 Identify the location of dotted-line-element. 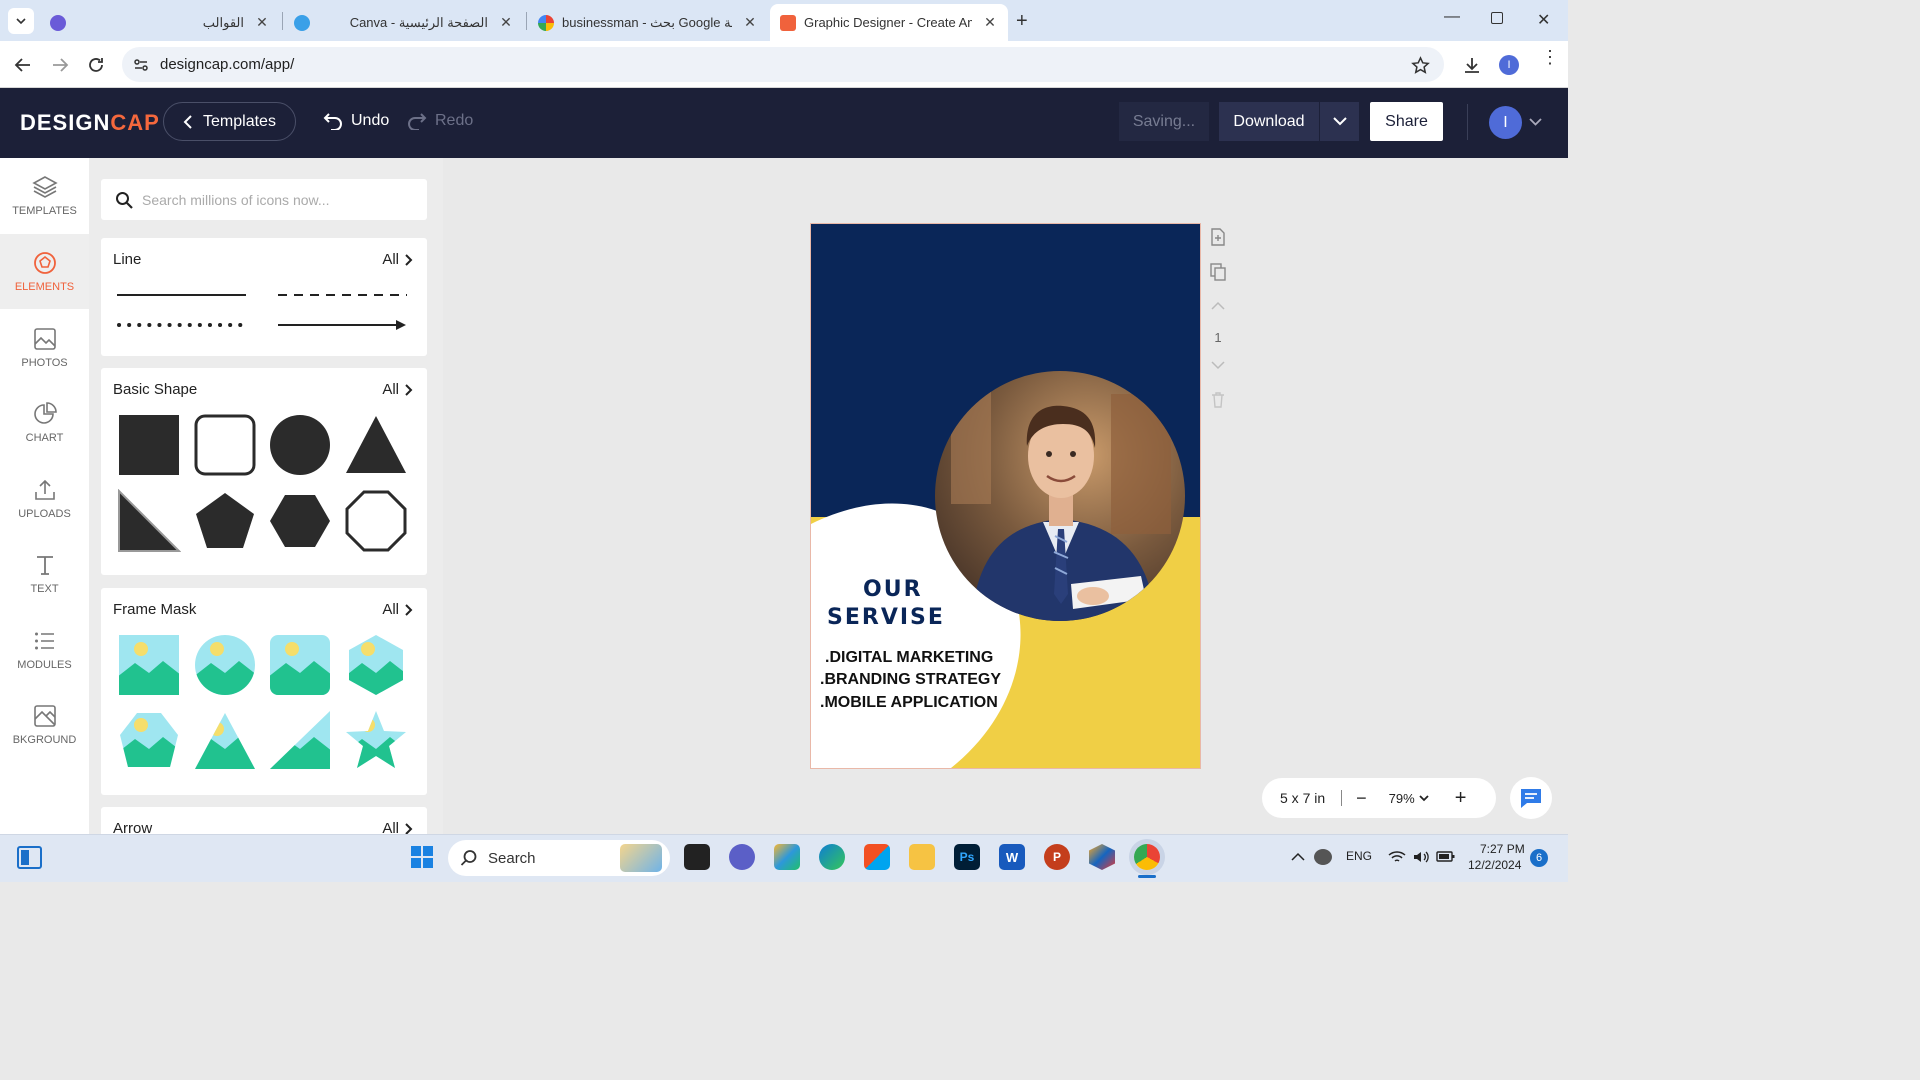
(182, 325).